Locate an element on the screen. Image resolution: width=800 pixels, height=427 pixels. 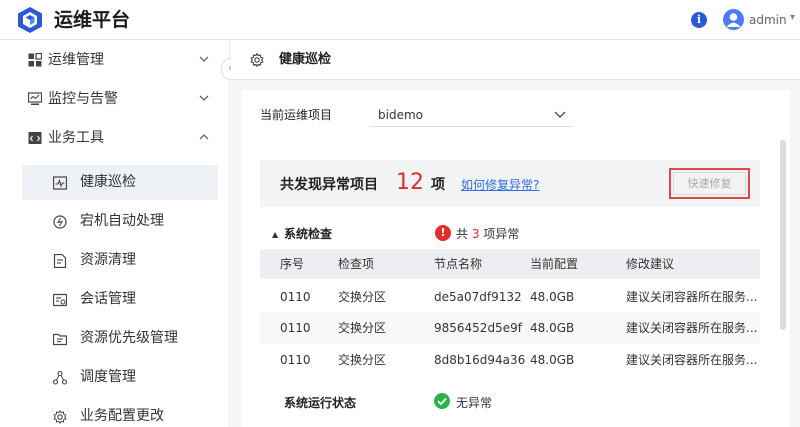
sidebar-group-monitor: 监控与告警 is located at coordinates (115, 99).